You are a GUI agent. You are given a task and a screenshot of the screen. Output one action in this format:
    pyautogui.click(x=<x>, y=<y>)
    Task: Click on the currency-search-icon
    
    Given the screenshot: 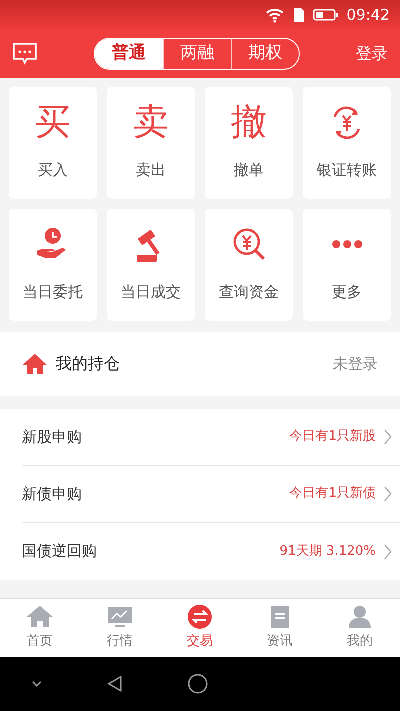 What is the action you would take?
    pyautogui.click(x=249, y=245)
    